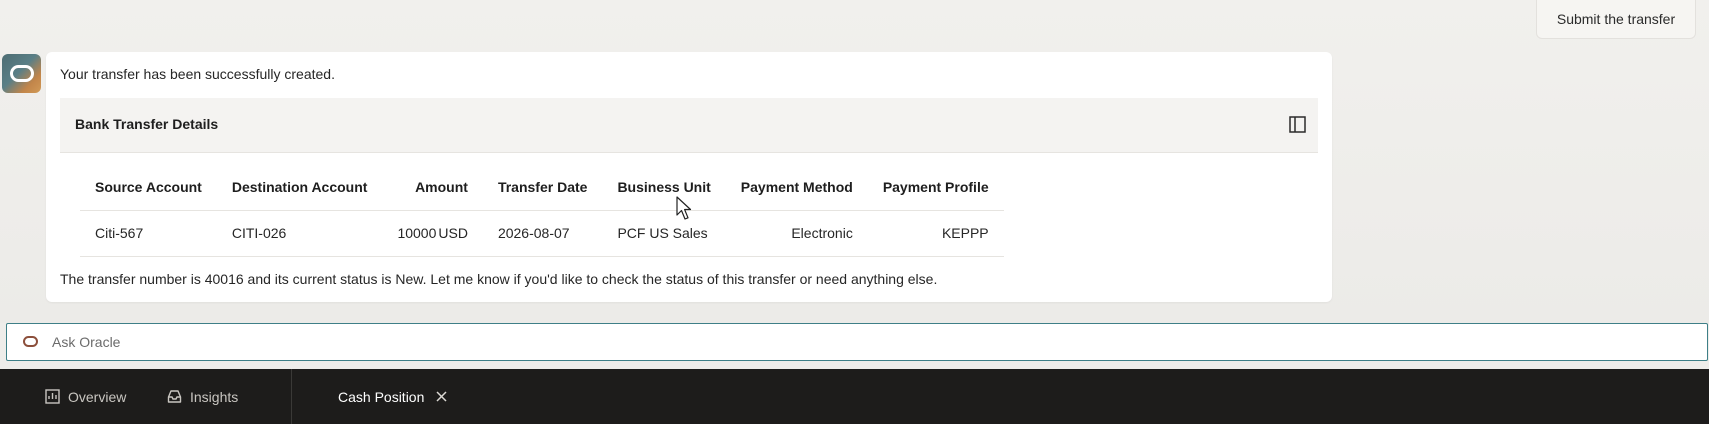 The height and width of the screenshot is (424, 1709). I want to click on cell-source-account: Citi-567, so click(148, 233).